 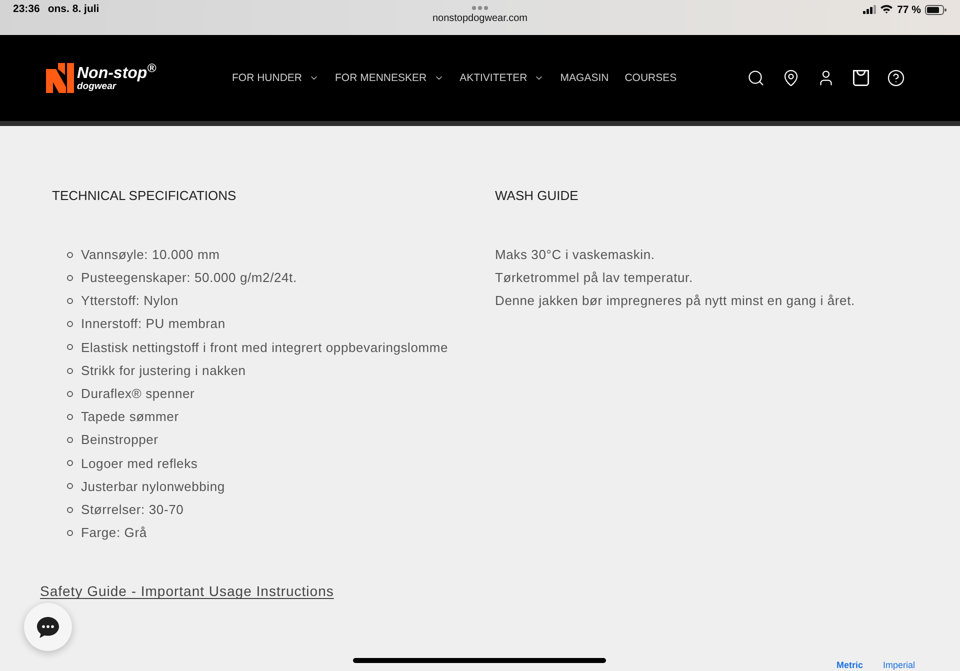 What do you see at coordinates (909, 10) in the screenshot?
I see `battery-percent: 77 %` at bounding box center [909, 10].